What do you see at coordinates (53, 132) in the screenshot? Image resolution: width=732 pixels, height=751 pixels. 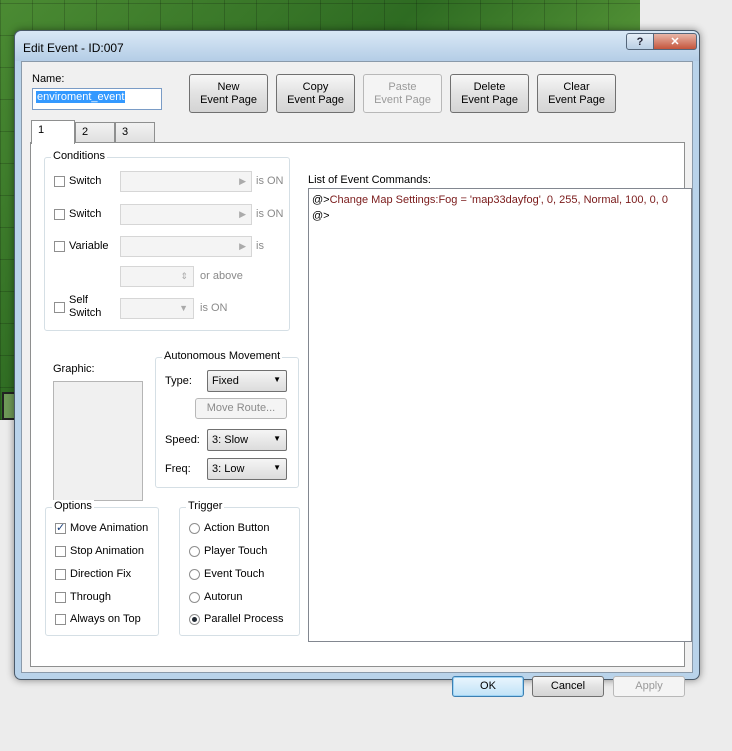 I see `tab-page-1: 1` at bounding box center [53, 132].